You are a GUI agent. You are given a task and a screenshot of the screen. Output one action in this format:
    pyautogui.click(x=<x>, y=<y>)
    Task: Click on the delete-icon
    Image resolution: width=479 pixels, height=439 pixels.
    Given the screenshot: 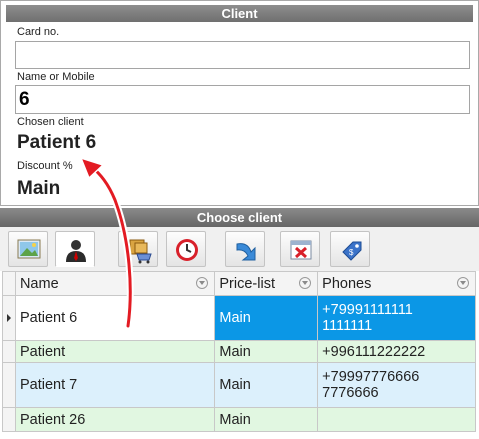 What is the action you would take?
    pyautogui.click(x=301, y=250)
    